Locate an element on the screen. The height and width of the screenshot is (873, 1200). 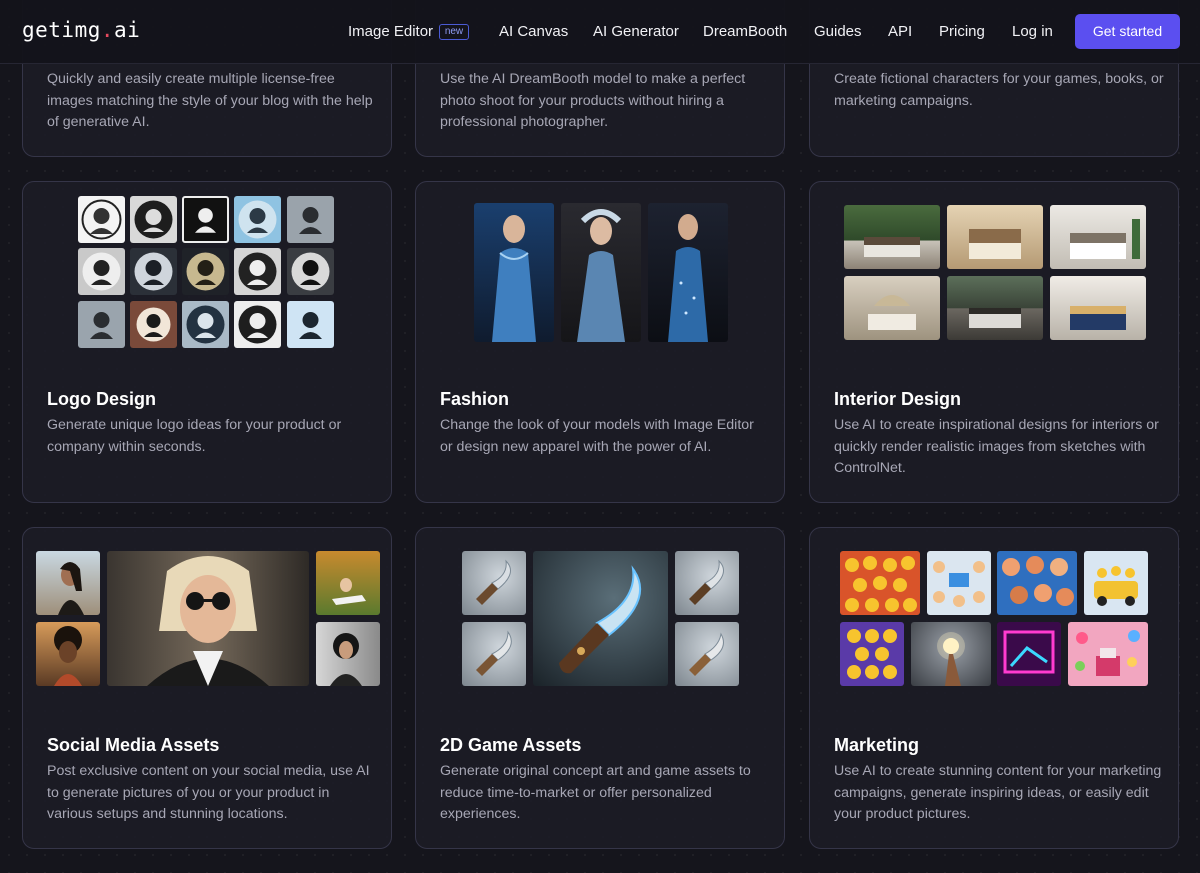
card-title: Marketing is located at coordinates (877, 745).